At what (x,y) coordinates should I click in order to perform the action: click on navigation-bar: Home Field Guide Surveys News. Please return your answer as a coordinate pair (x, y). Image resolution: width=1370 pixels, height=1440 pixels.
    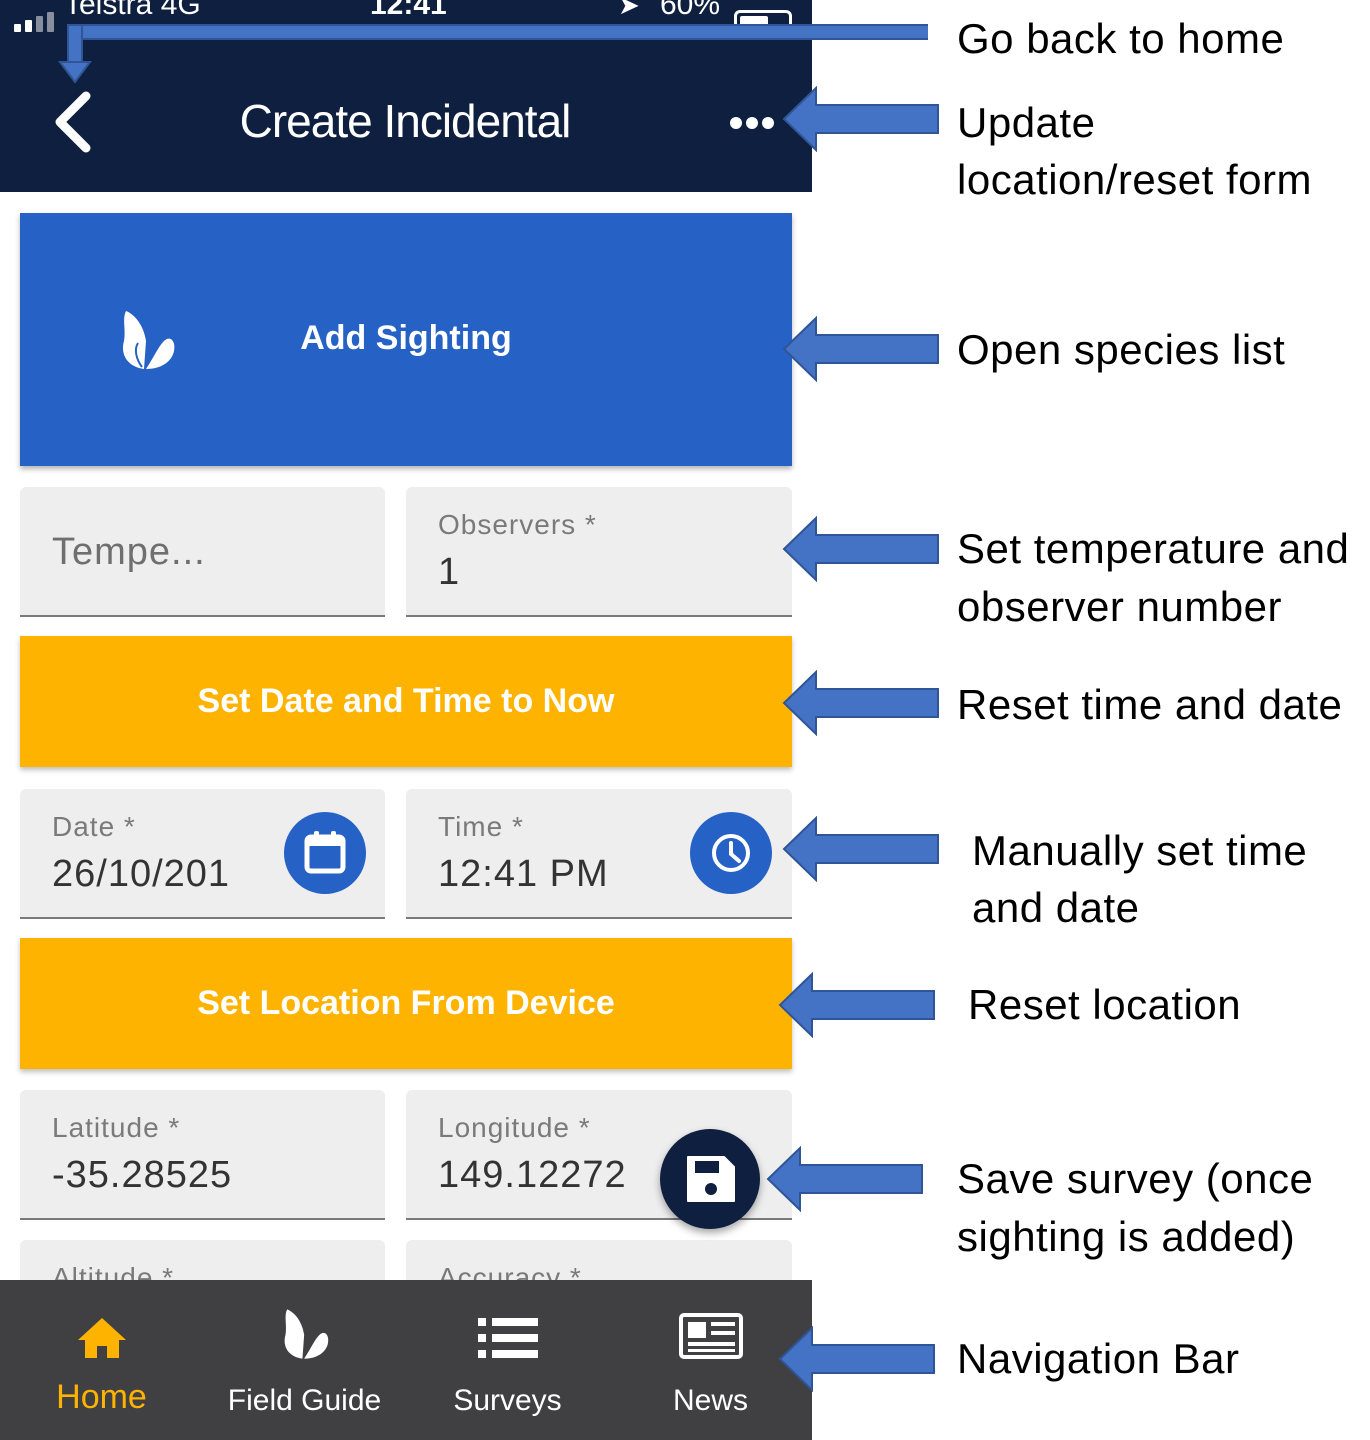
    Looking at the image, I should click on (406, 1360).